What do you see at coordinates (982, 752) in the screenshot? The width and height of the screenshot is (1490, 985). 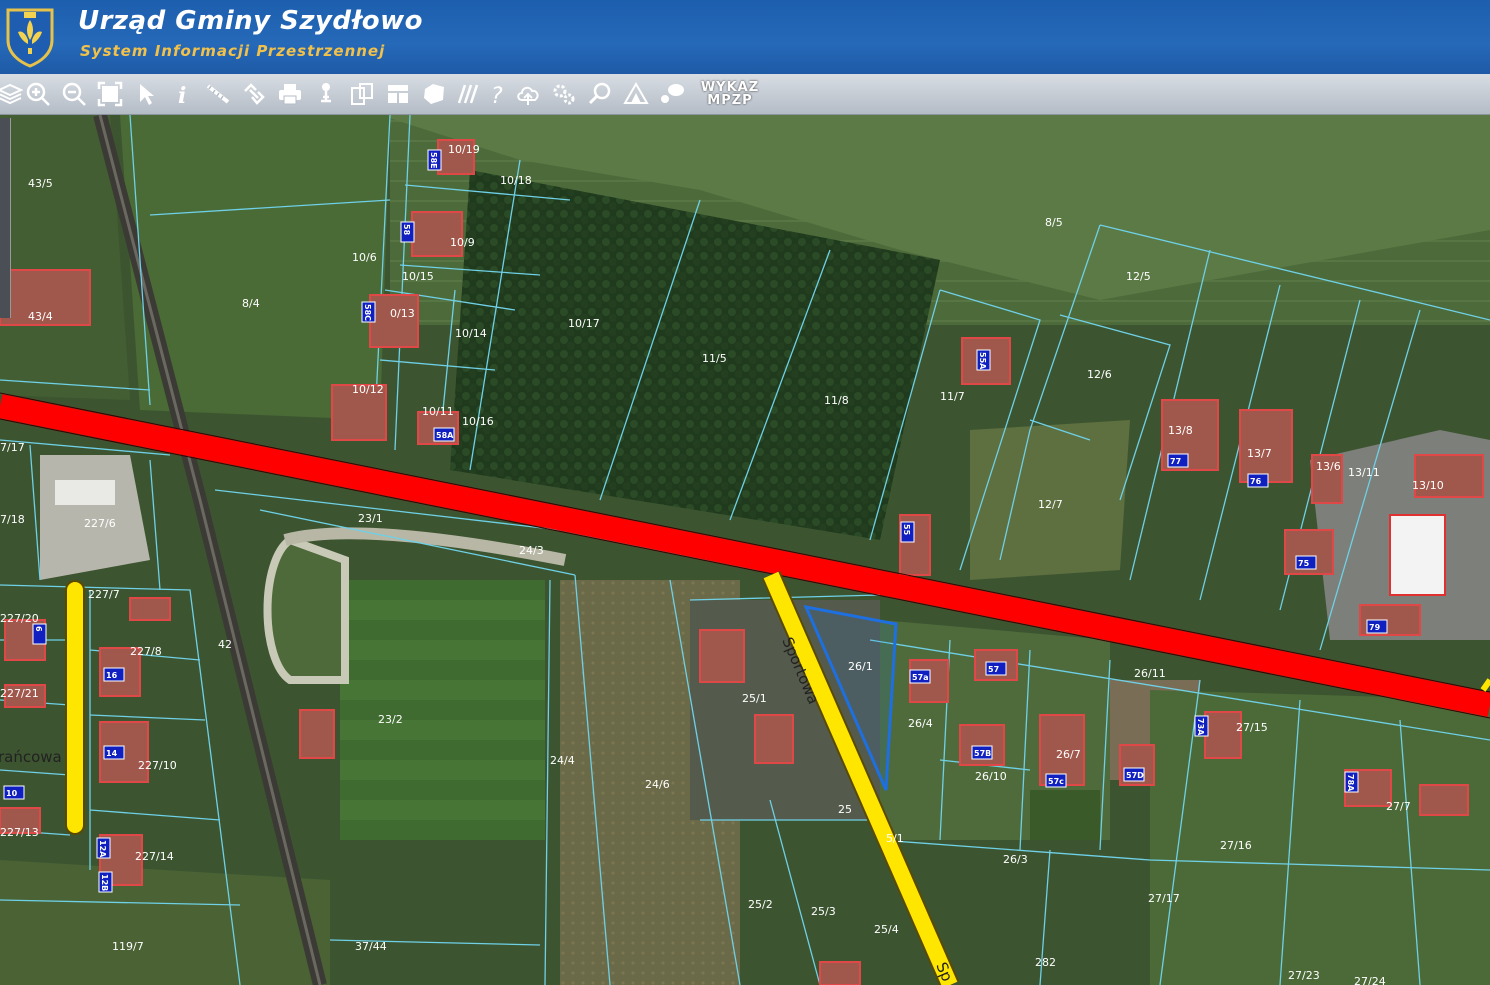 I see `house-number-badge: 57B` at bounding box center [982, 752].